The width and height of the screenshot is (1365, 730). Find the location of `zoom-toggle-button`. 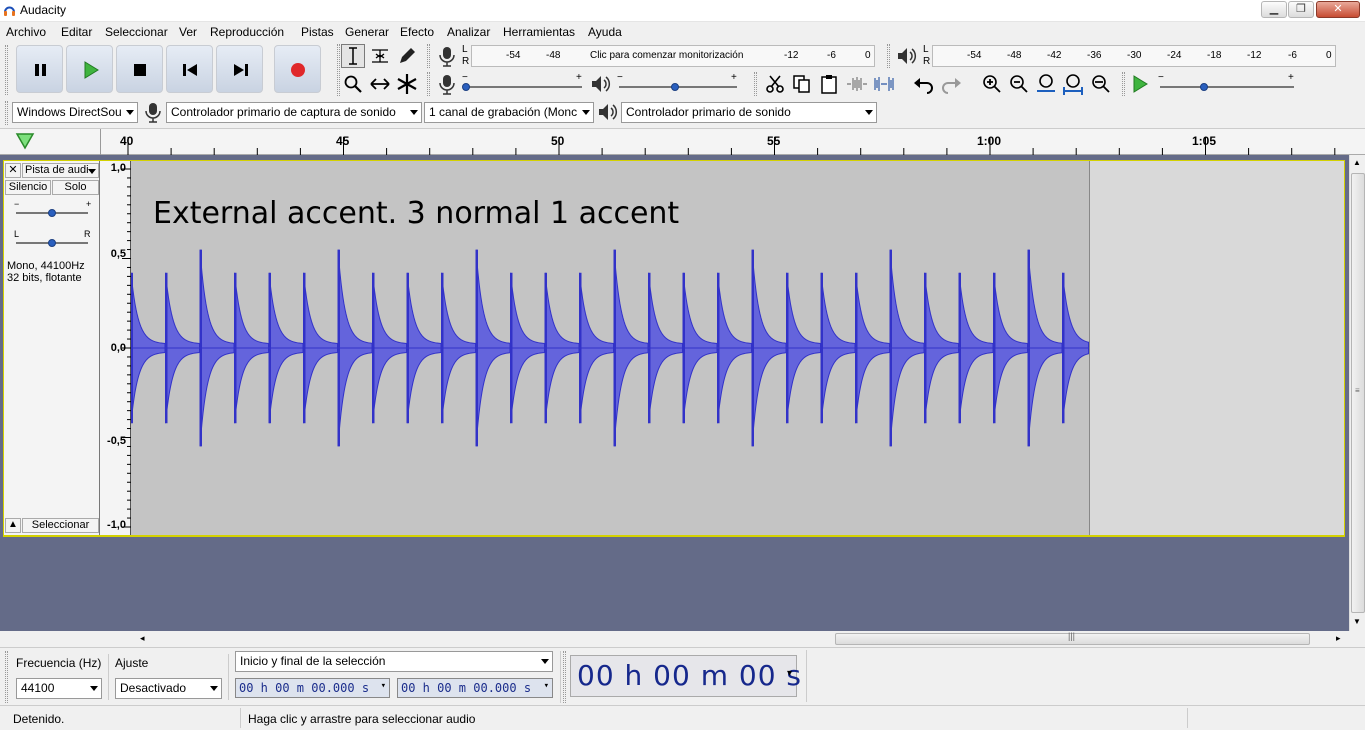

zoom-toggle-button is located at coordinates (1100, 84).